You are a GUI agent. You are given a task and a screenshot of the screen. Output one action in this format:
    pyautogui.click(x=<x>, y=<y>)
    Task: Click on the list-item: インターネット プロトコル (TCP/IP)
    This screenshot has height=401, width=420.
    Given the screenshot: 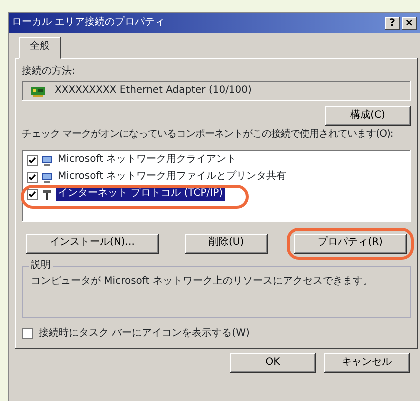 What is the action you would take?
    pyautogui.click(x=141, y=194)
    